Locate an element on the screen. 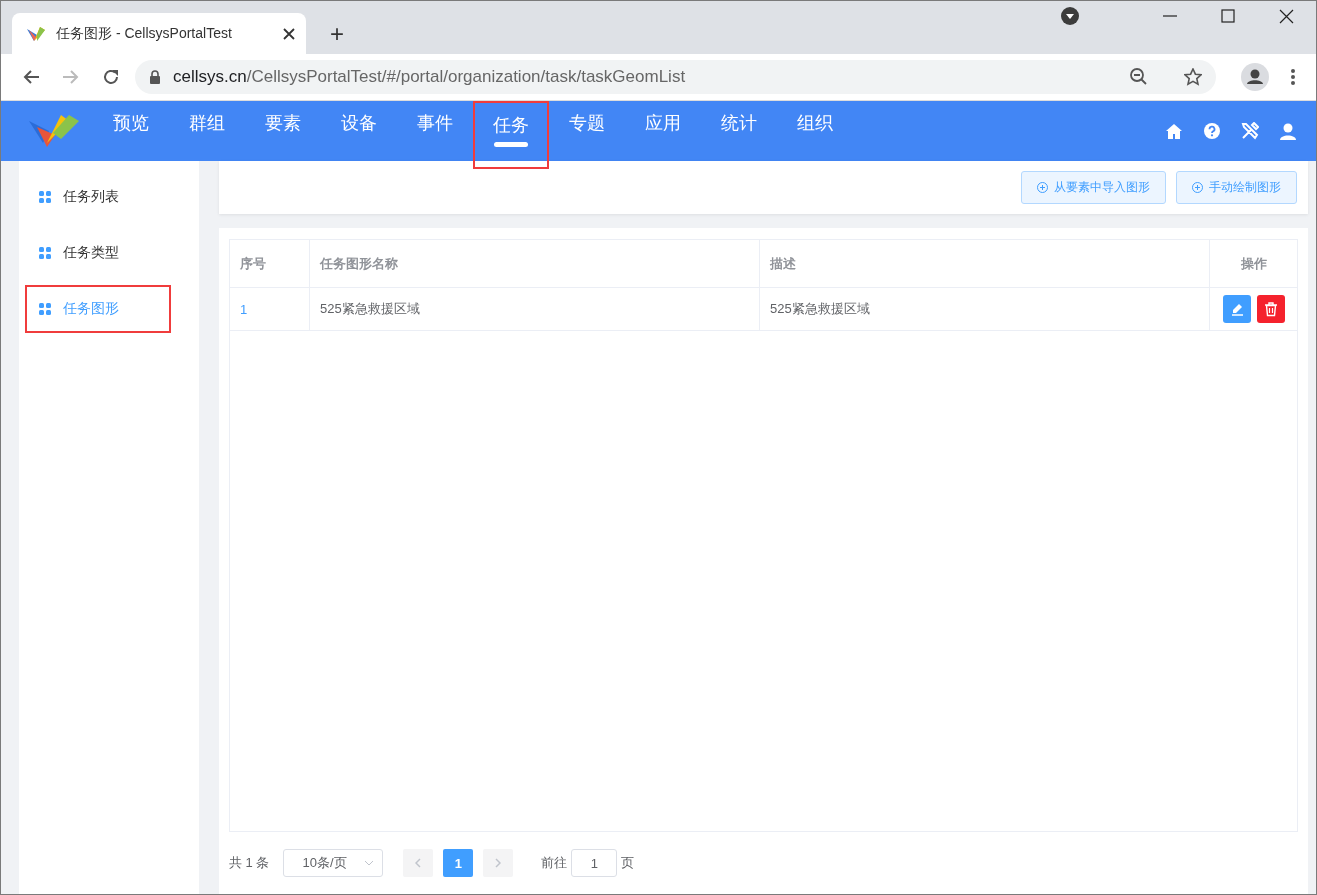 The image size is (1317, 895). browser-tab: 任务图形 - CellsysPortalTest is located at coordinates (159, 33).